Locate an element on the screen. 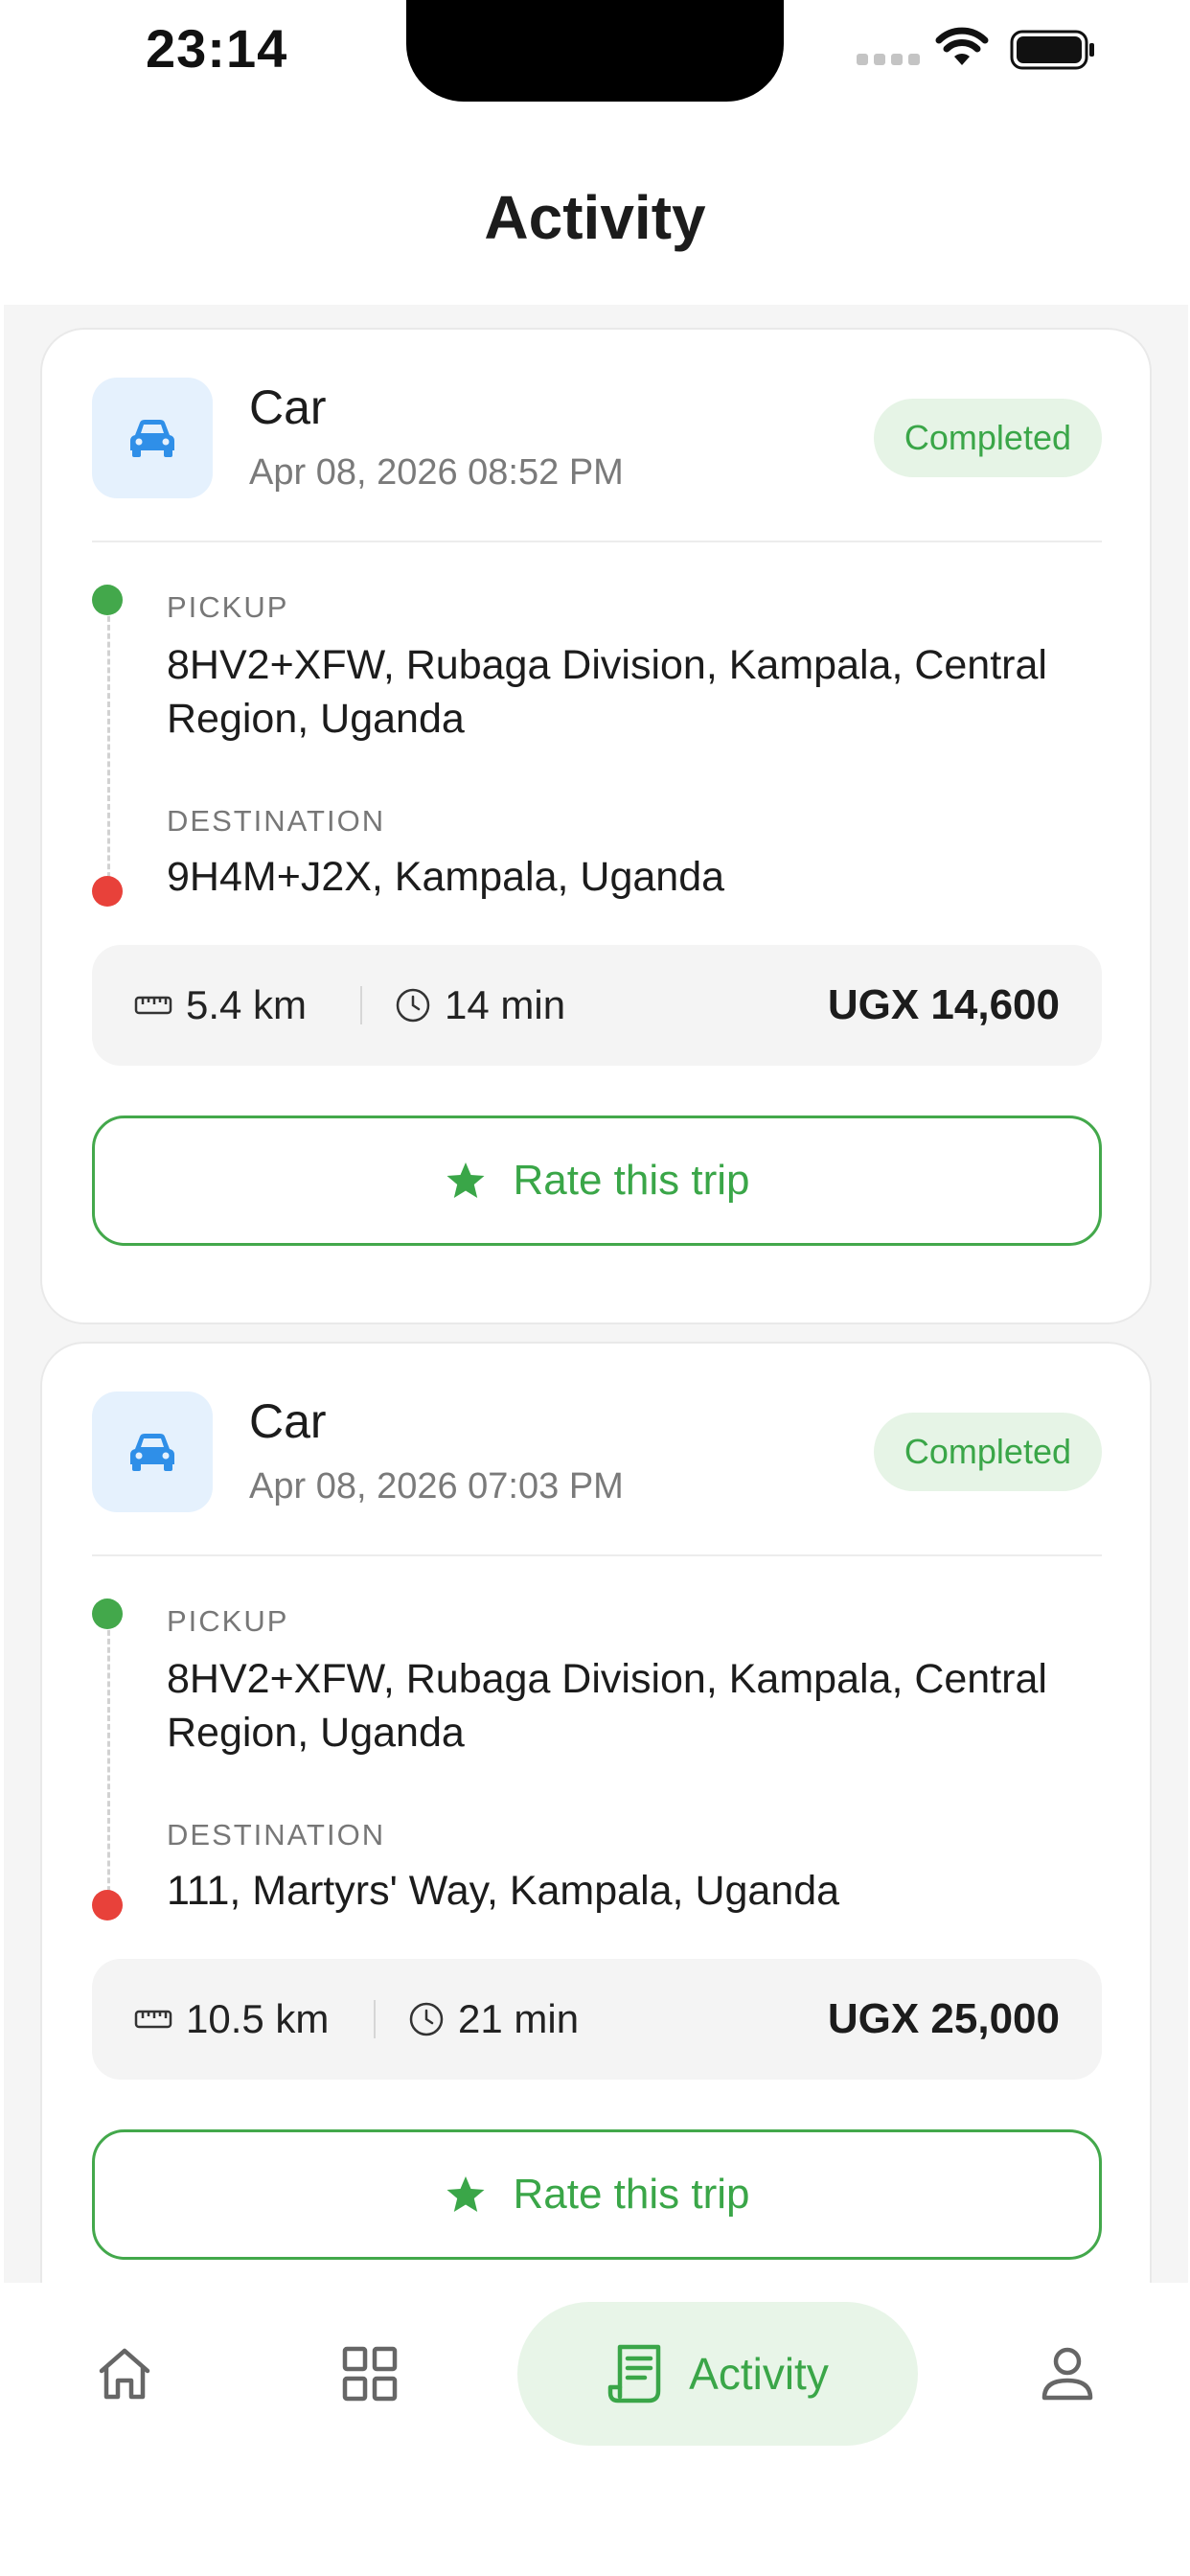  trip-date: Apr 08, 2026 07:03 PM is located at coordinates (437, 1486).